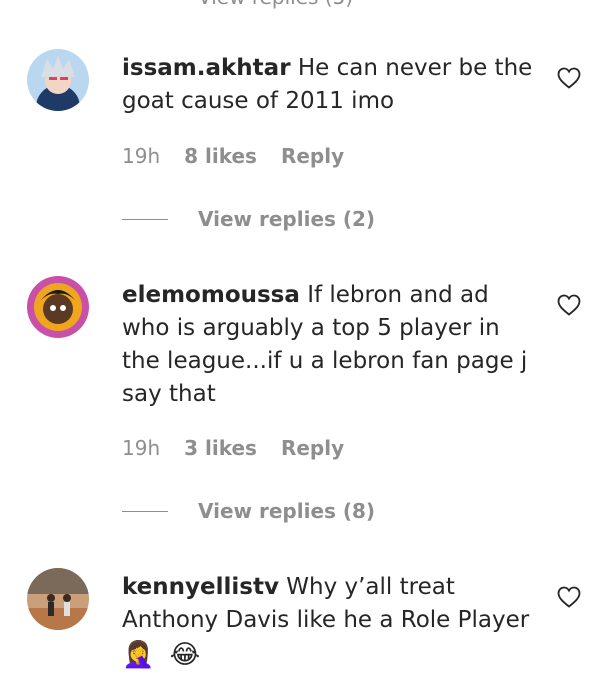 Image resolution: width=614 pixels, height=674 pixels. Describe the element at coordinates (220, 156) in the screenshot. I see `likes-count: 8 likes` at that location.